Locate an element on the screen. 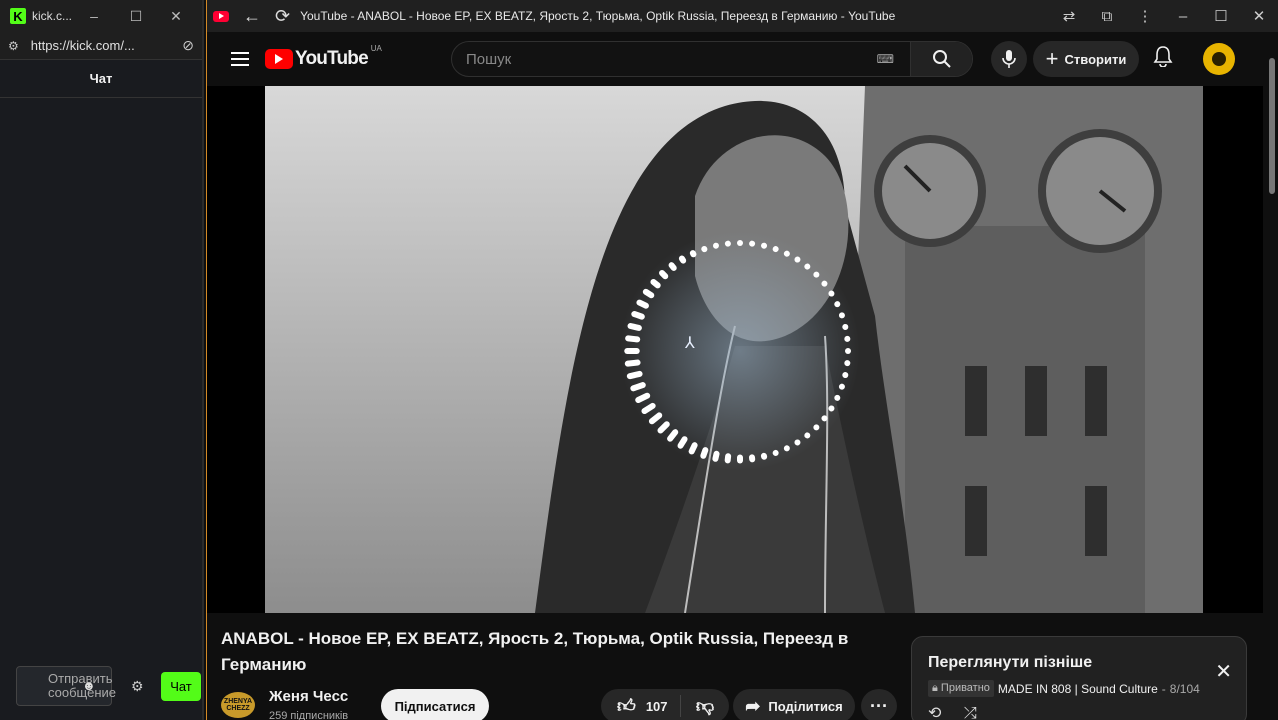 The height and width of the screenshot is (720, 1278). voice-search-button is located at coordinates (1009, 59).